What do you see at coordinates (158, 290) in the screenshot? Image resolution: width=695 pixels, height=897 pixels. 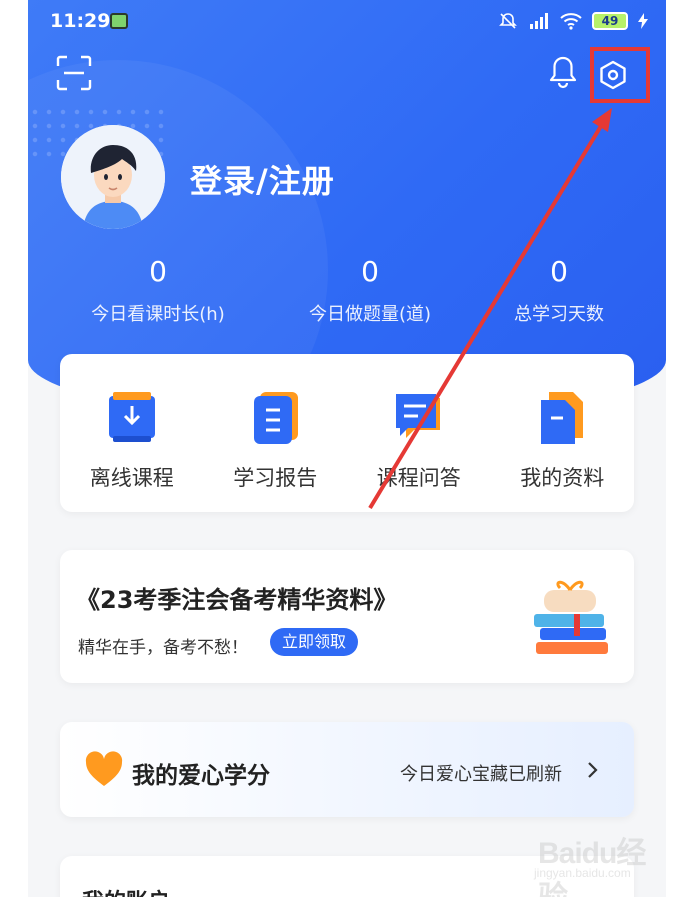 I see `stat-watch-hours: 0 今日看课时长(h)` at bounding box center [158, 290].